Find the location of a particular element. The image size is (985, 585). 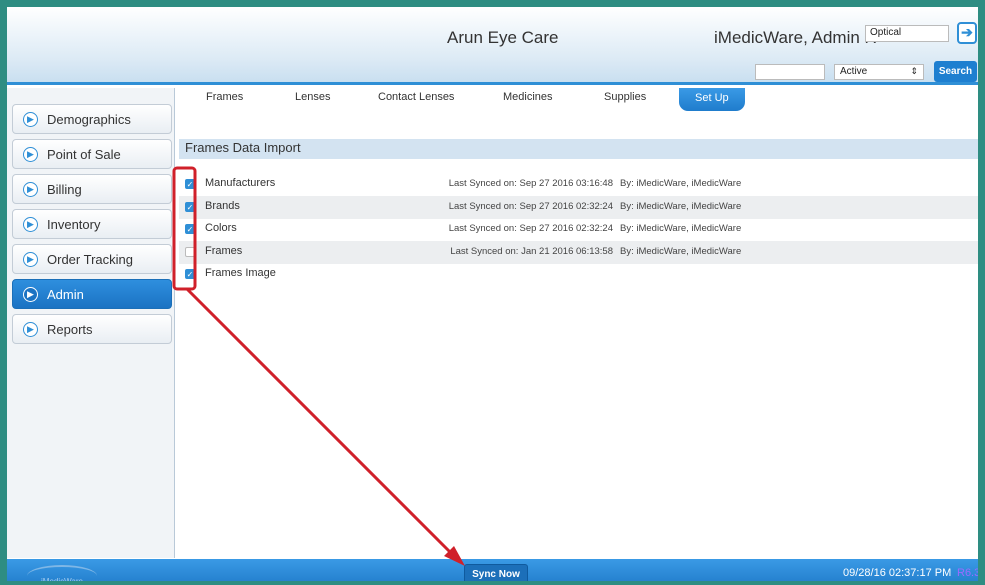

sidebar-item-label: Billing is located at coordinates (64, 189).